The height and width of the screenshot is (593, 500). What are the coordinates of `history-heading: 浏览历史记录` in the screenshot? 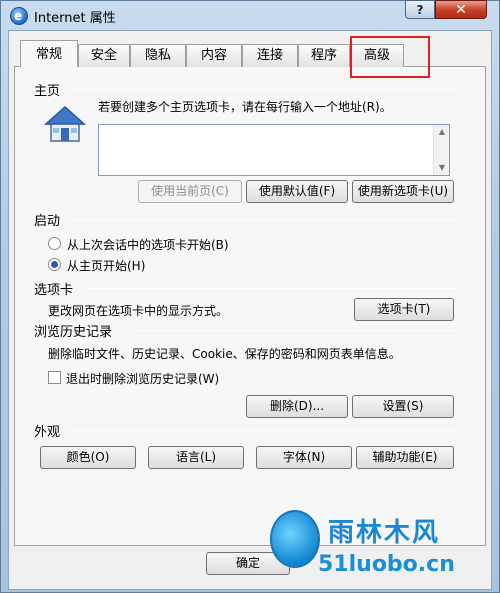 It's located at (73, 332).